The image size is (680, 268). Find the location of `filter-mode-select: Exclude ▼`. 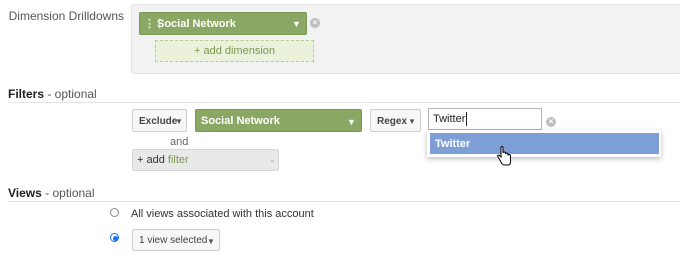

filter-mode-select: Exclude ▼ is located at coordinates (159, 120).